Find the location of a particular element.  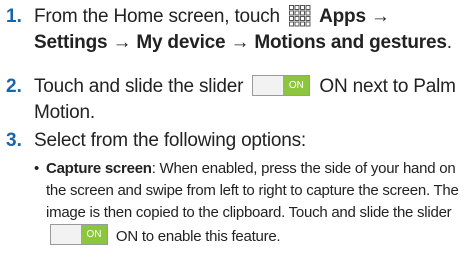

step-number: 3. is located at coordinates (14, 140).